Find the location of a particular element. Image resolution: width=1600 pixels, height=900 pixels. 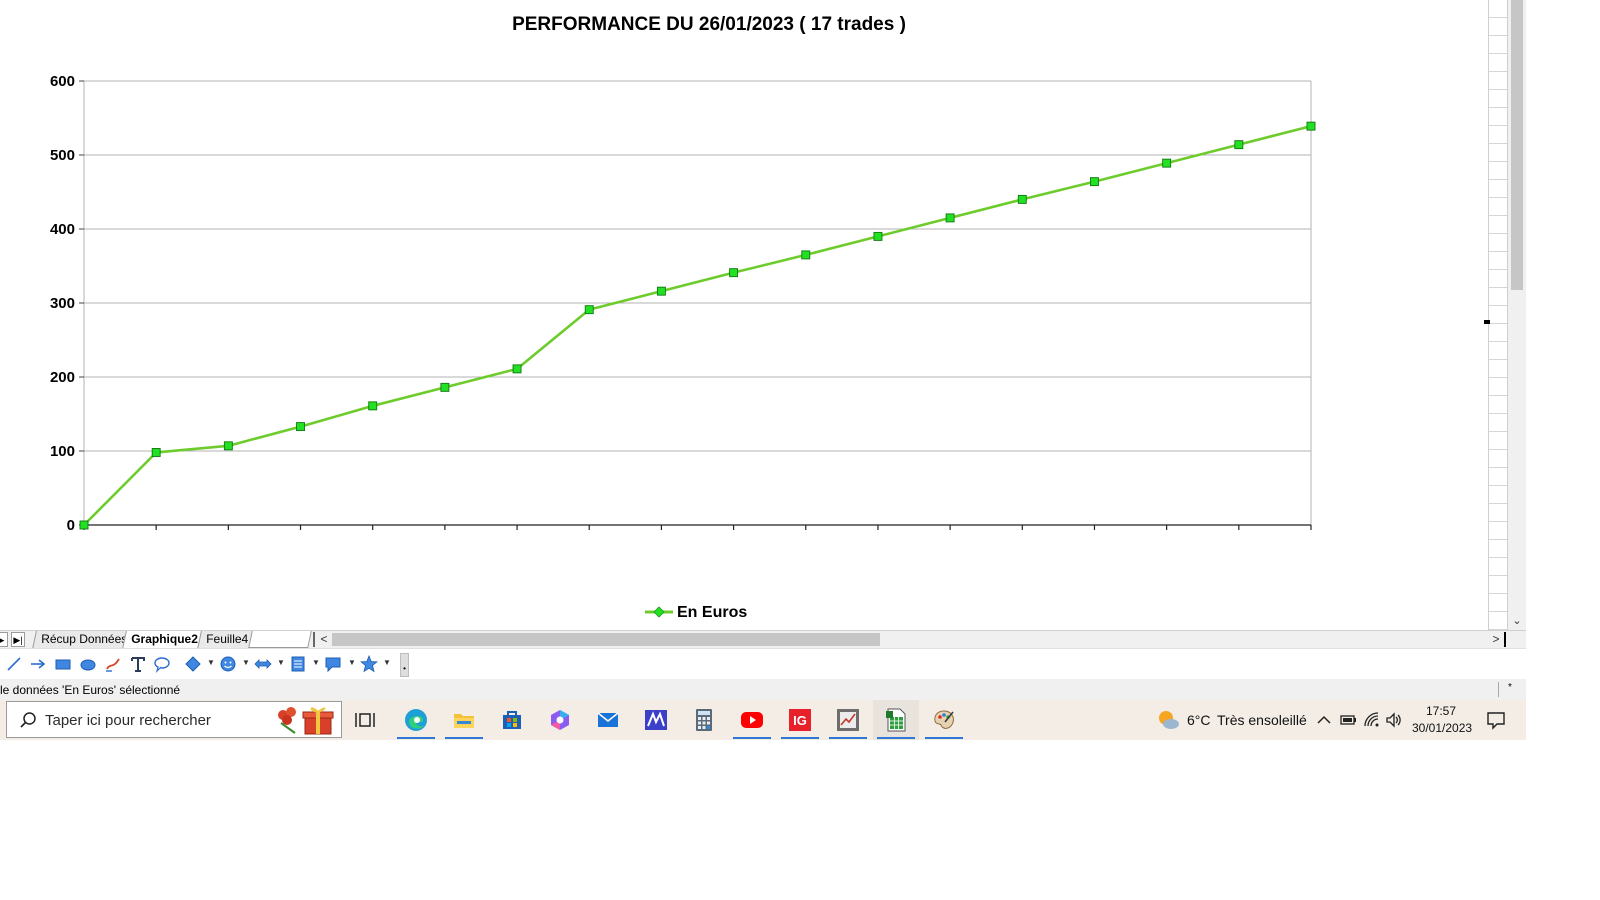

store-icon is located at coordinates (512, 720).